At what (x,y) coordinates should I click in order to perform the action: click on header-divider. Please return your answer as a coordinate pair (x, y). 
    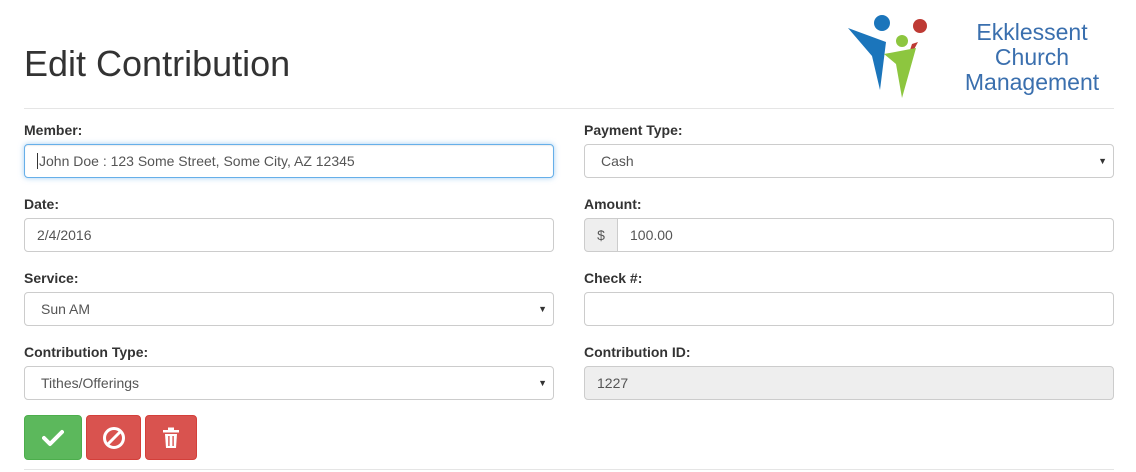
    Looking at the image, I should click on (569, 108).